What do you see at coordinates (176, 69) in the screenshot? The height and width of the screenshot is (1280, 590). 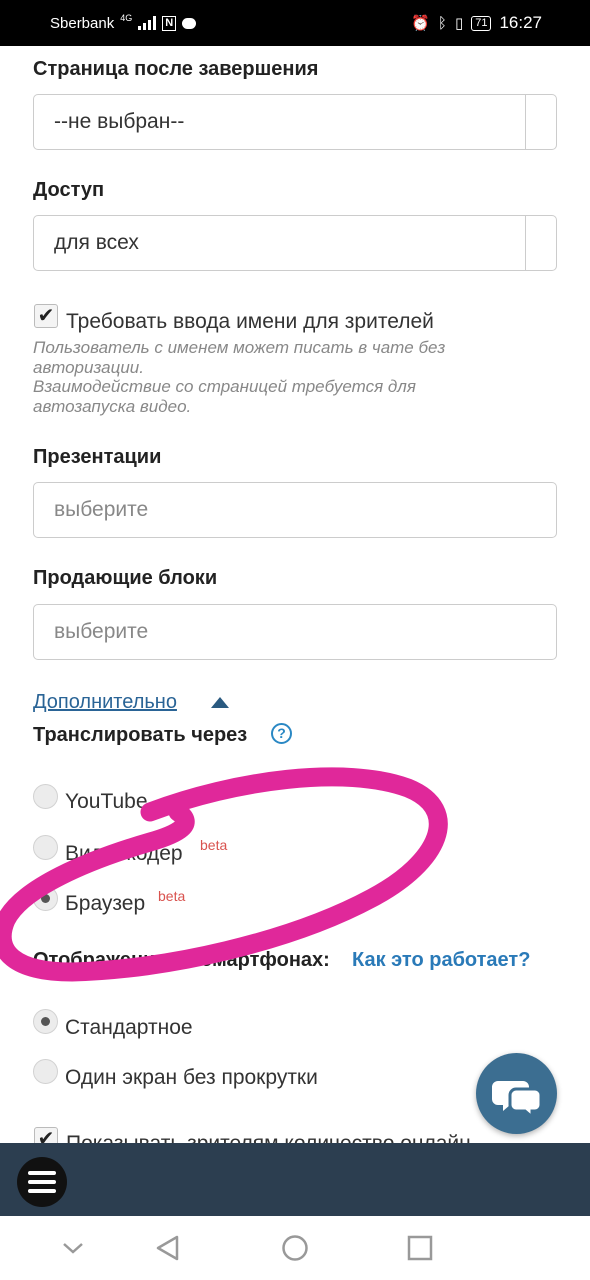 I see `completion-page-label: Страница после завершения` at bounding box center [176, 69].